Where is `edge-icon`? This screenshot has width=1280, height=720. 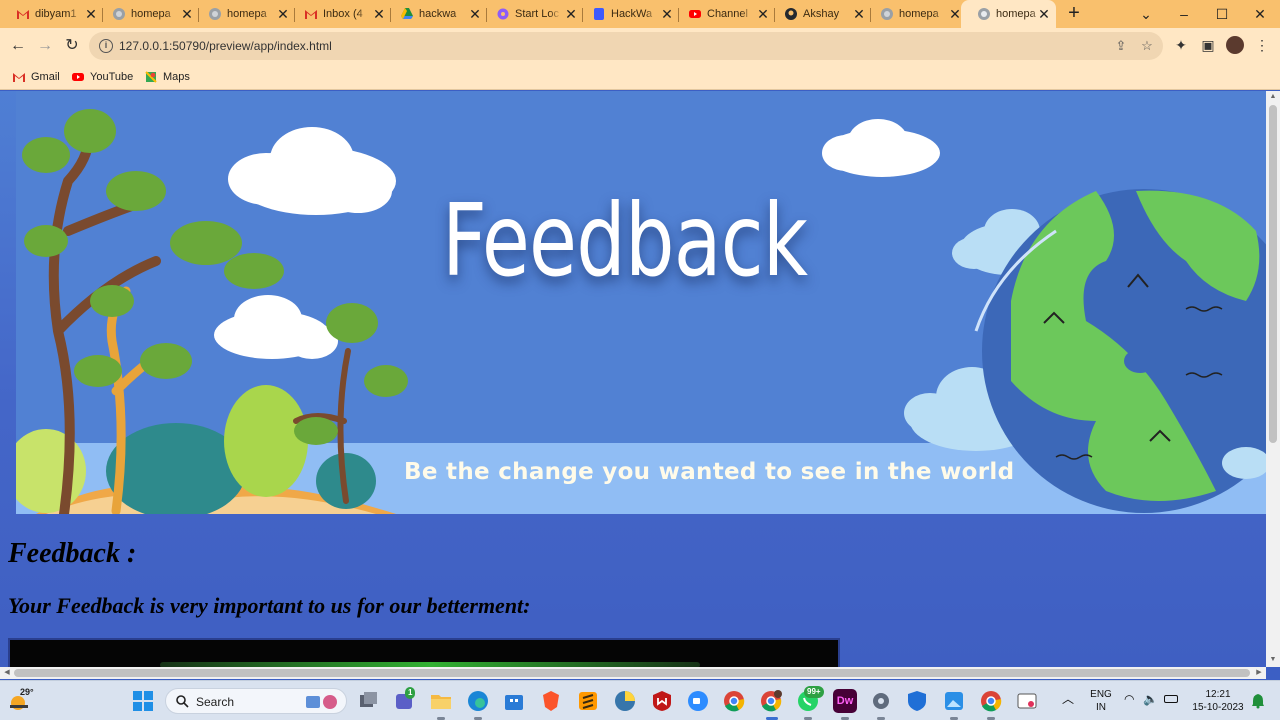
edge-icon is located at coordinates (478, 701).